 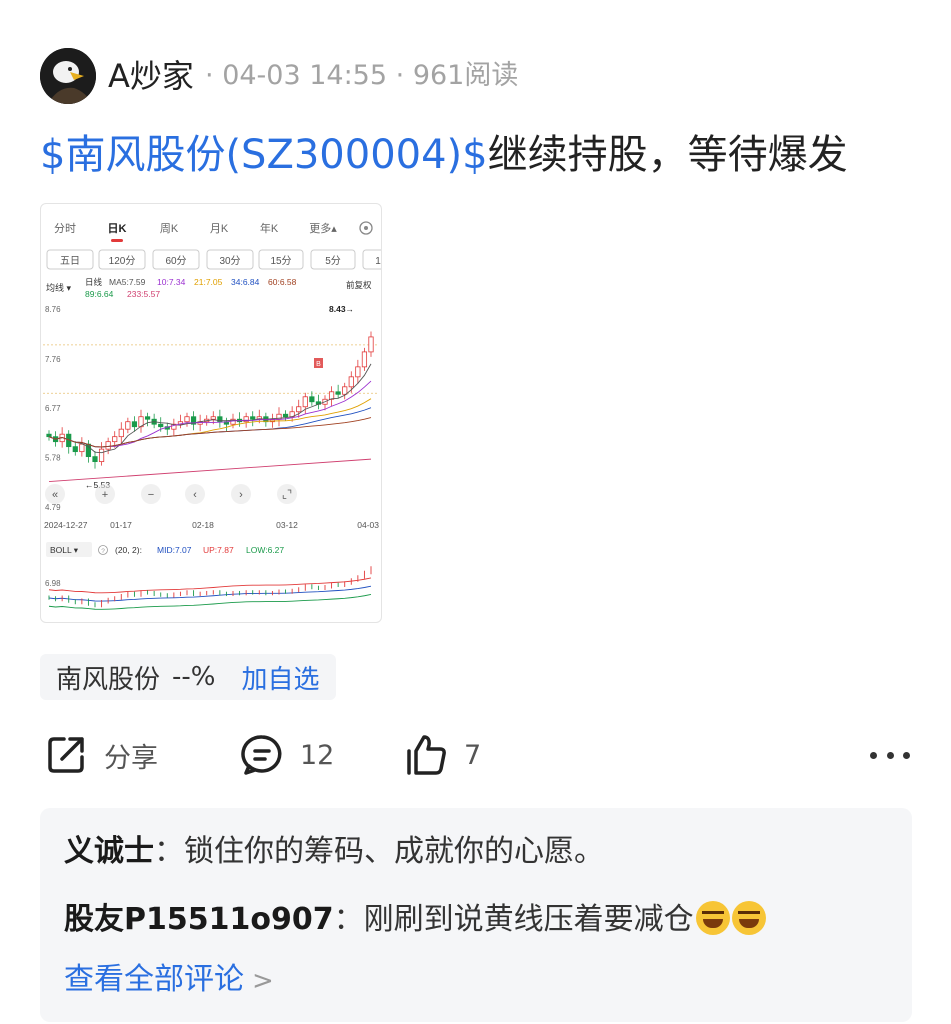 What do you see at coordinates (341, 309) in the screenshot?
I see `high-label: 8.43→` at bounding box center [341, 309].